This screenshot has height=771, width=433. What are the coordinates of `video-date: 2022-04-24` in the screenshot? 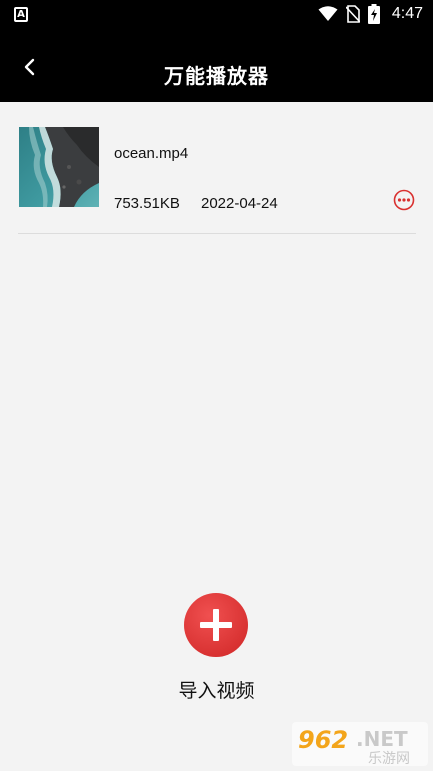 It's located at (239, 203).